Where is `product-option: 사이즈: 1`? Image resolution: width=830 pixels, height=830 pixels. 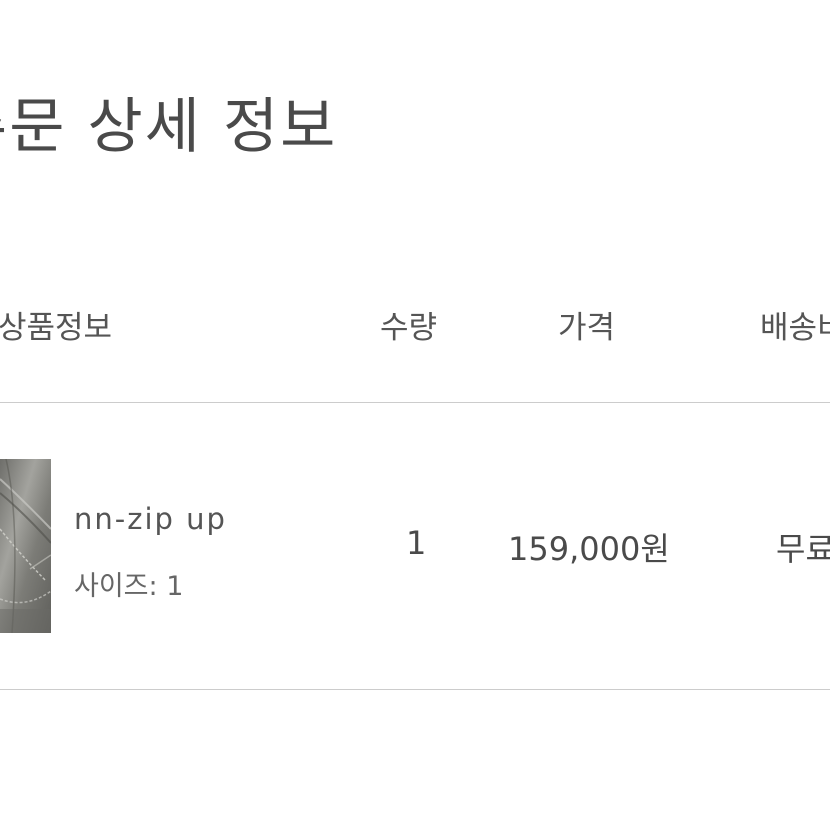
product-option: 사이즈: 1 is located at coordinates (129, 586).